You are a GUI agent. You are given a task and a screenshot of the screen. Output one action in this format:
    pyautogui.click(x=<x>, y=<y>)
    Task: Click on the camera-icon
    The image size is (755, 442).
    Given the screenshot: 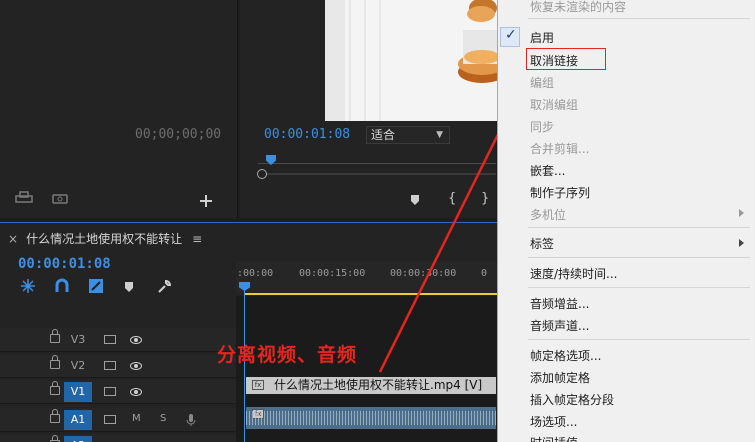 What is the action you would take?
    pyautogui.click(x=60, y=198)
    